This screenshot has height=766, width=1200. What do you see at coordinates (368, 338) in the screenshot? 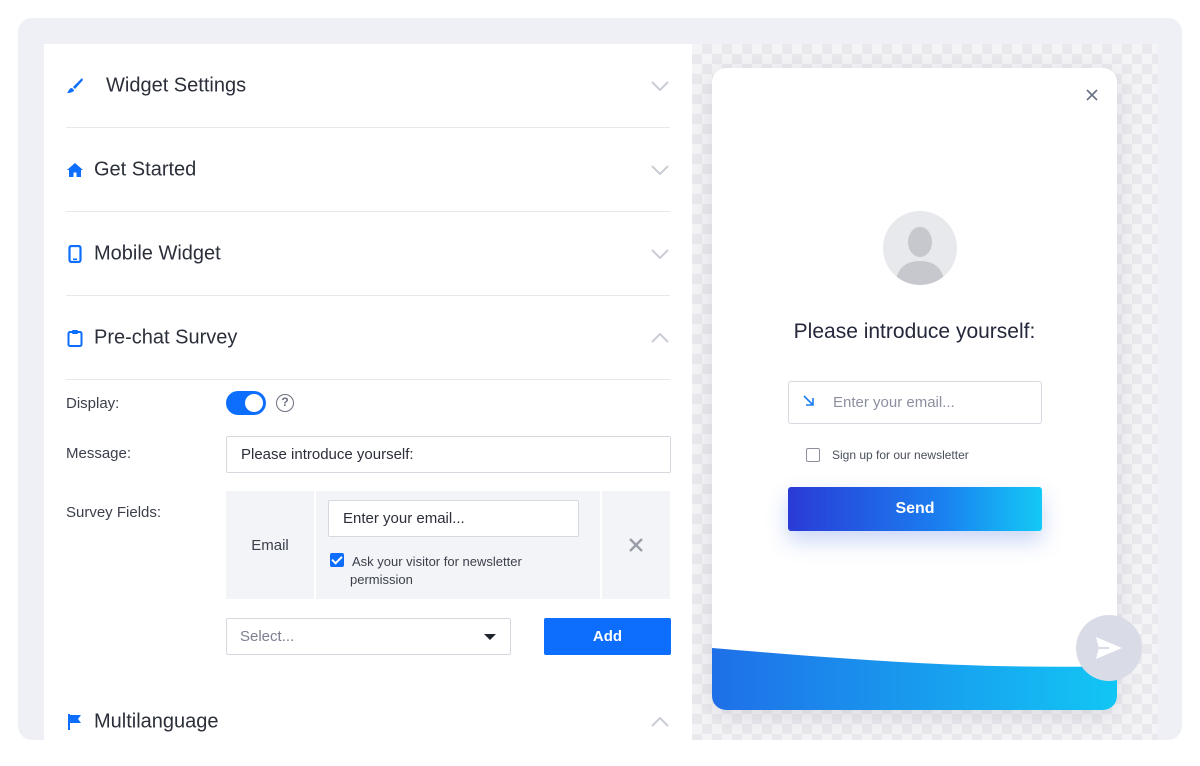
I see `section-prechat-survey: Pre-chat Survey` at bounding box center [368, 338].